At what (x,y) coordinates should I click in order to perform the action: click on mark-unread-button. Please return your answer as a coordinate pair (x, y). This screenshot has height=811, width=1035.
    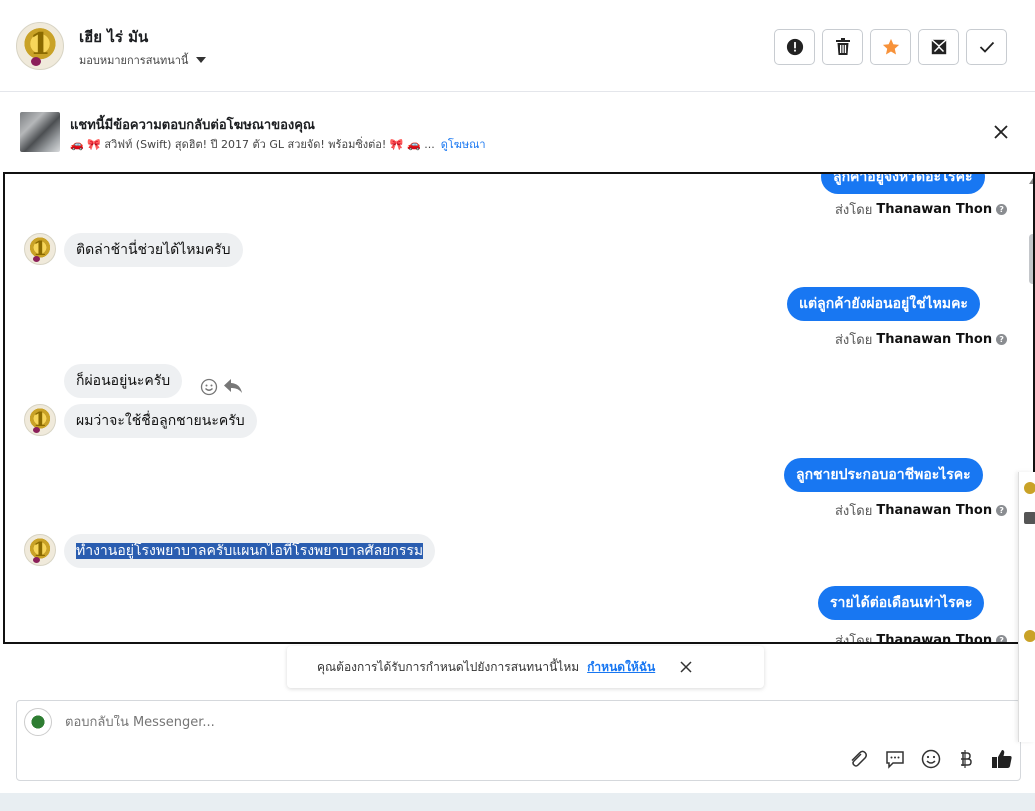
    Looking at the image, I should click on (938, 47).